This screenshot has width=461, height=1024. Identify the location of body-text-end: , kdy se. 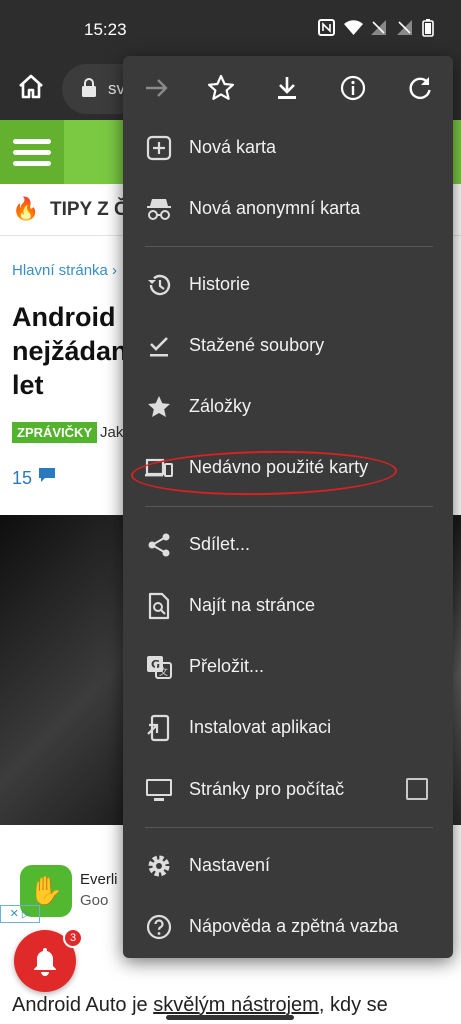
(353, 1005).